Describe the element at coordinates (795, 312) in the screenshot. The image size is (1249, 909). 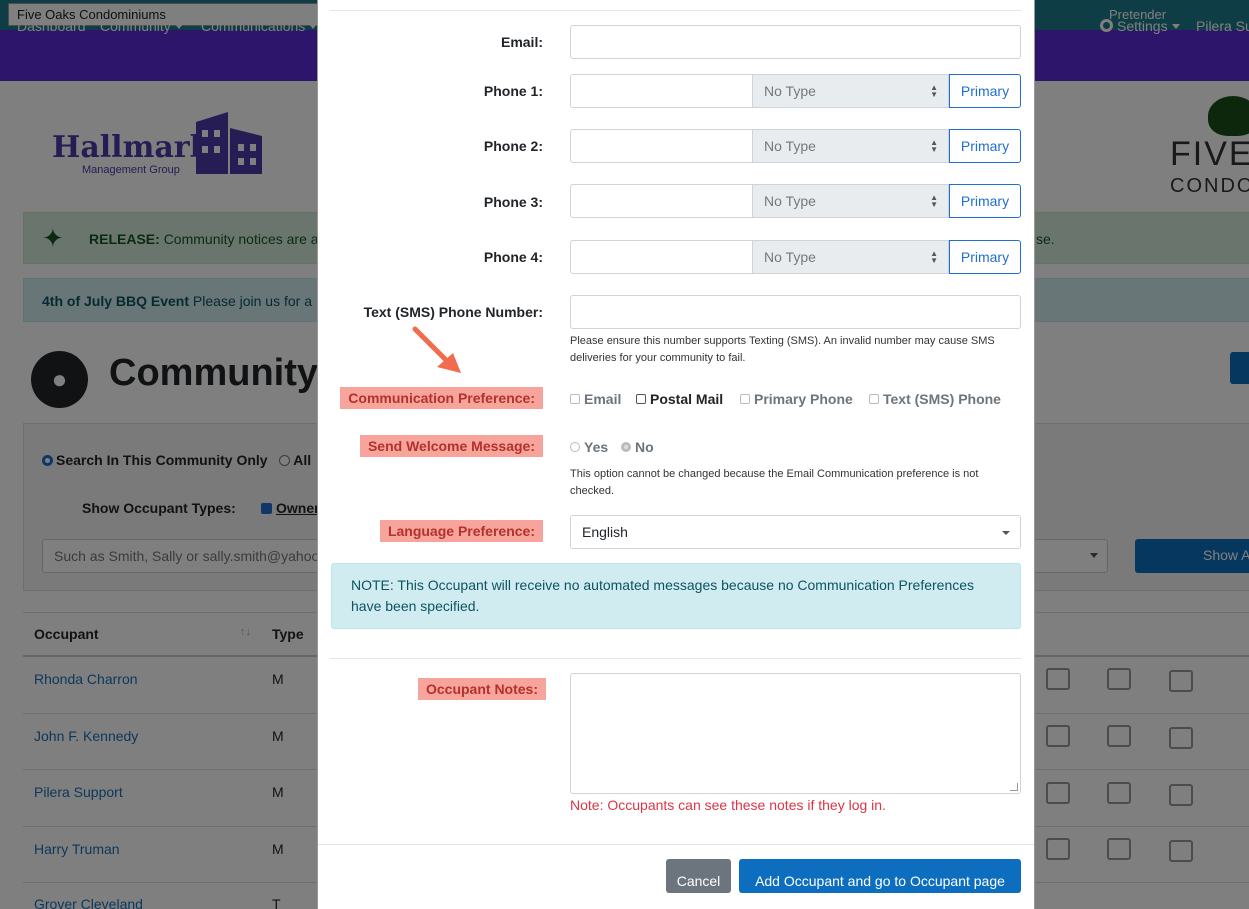
I see `sms-phone-field` at that location.